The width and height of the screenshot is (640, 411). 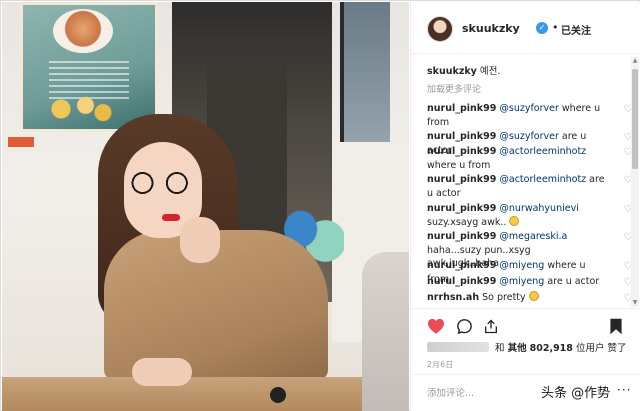 I want to click on photo-exit-sign, so click(x=21, y=142).